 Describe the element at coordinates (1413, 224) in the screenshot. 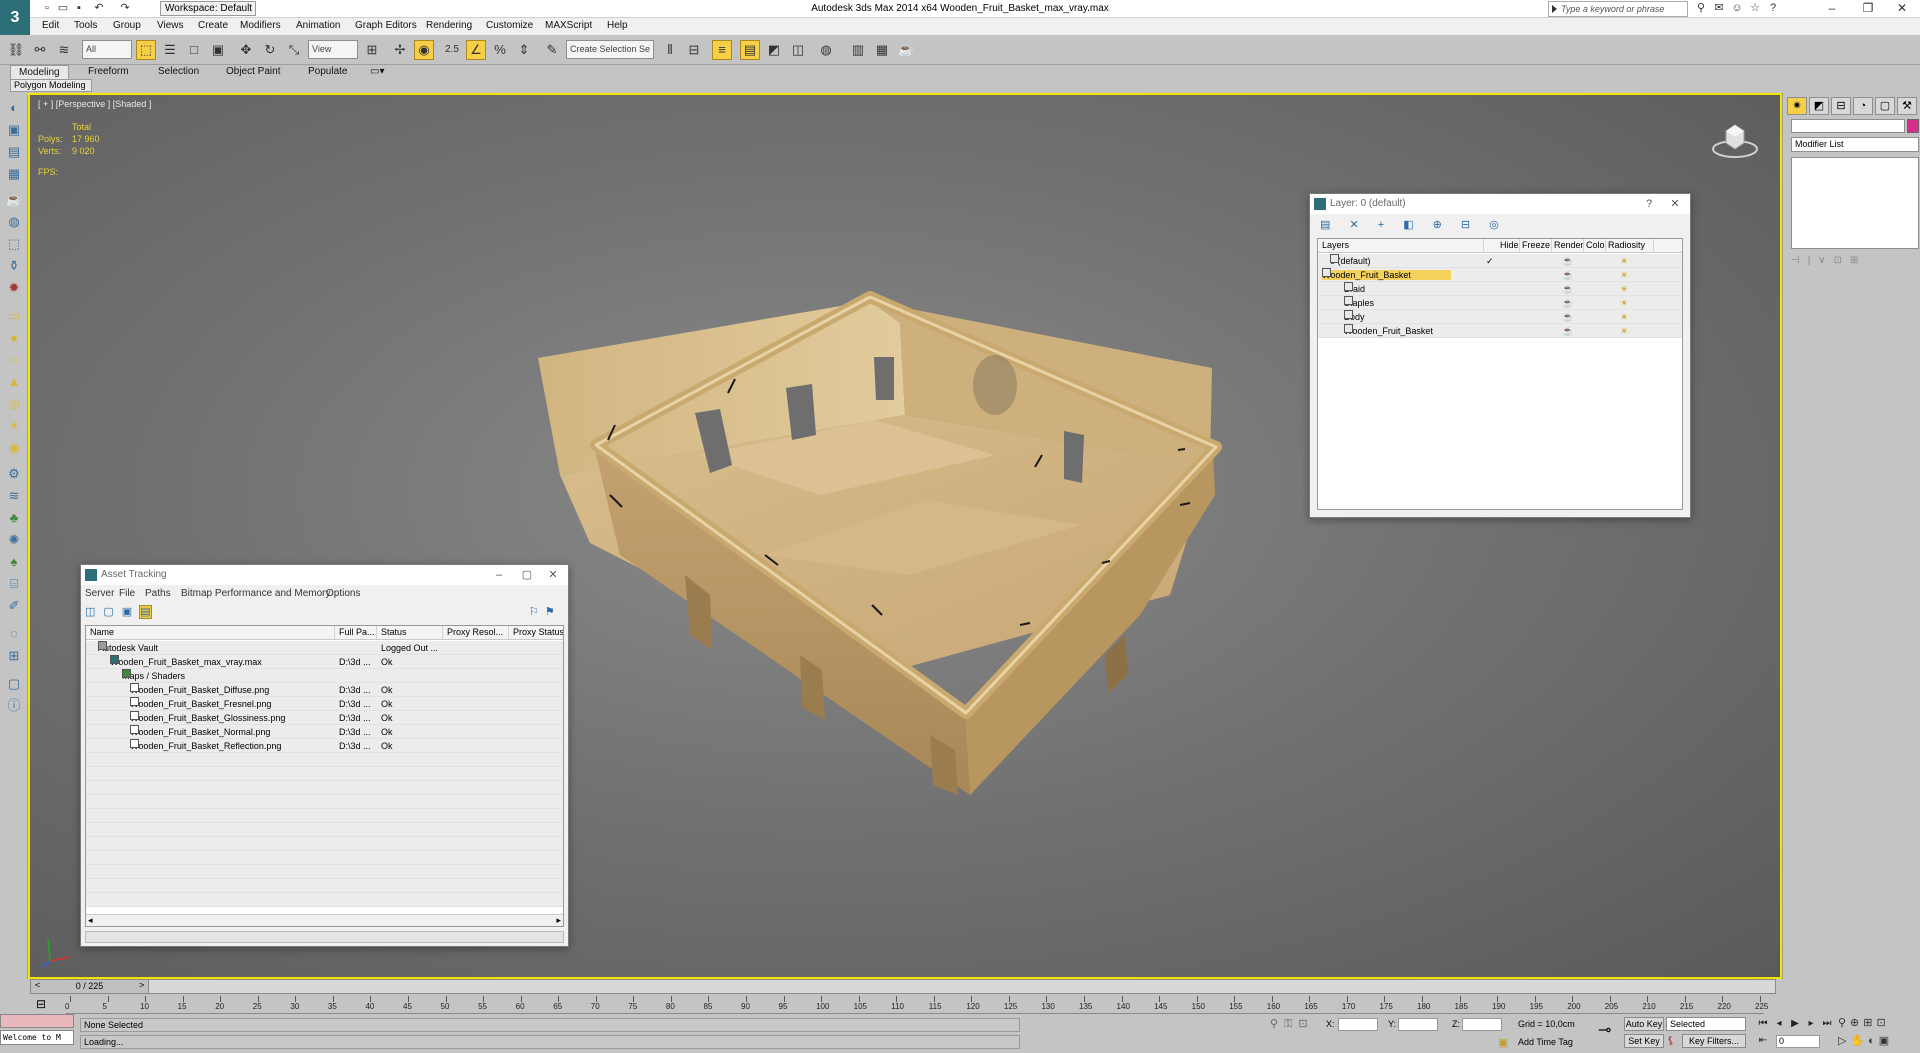

I see `layer-toolbar: ▤ ✕ + ◧ ⊕ ⊟ ◎` at that location.